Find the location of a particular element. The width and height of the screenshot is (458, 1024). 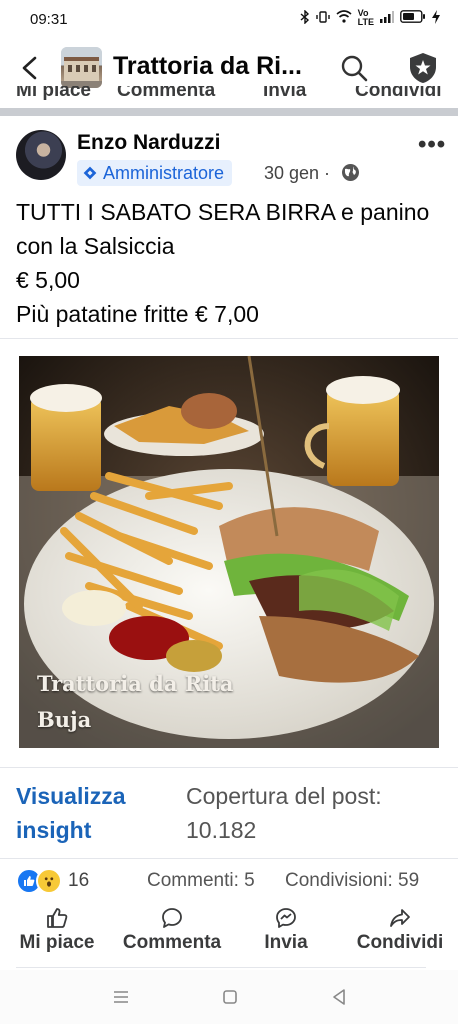

shield-star-icon is located at coordinates (423, 68).